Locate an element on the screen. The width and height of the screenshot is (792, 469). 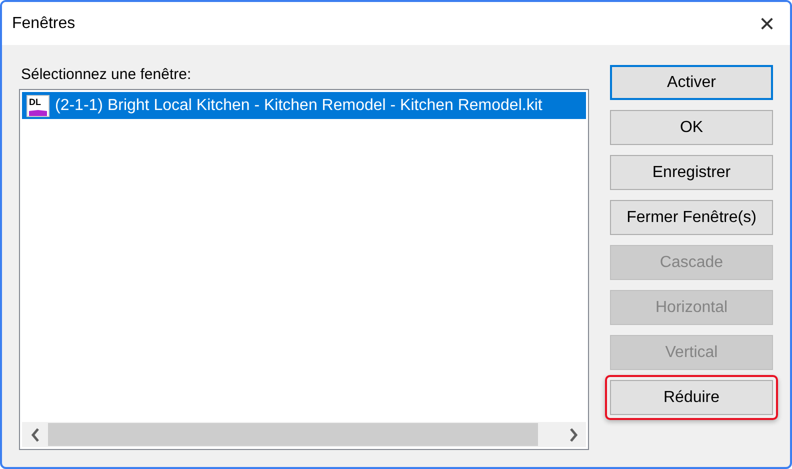
dialog-button: Réduire is located at coordinates (691, 397).